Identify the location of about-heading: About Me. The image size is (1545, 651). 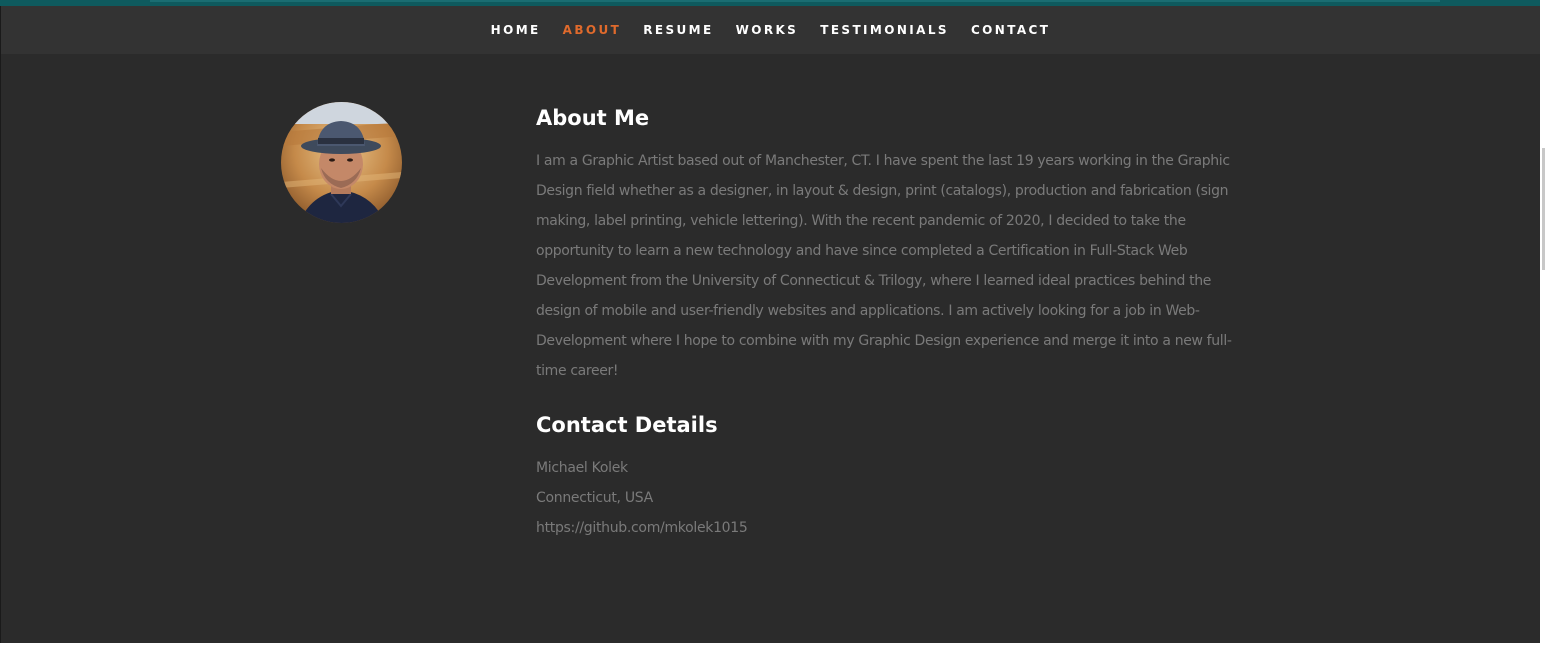
(593, 118).